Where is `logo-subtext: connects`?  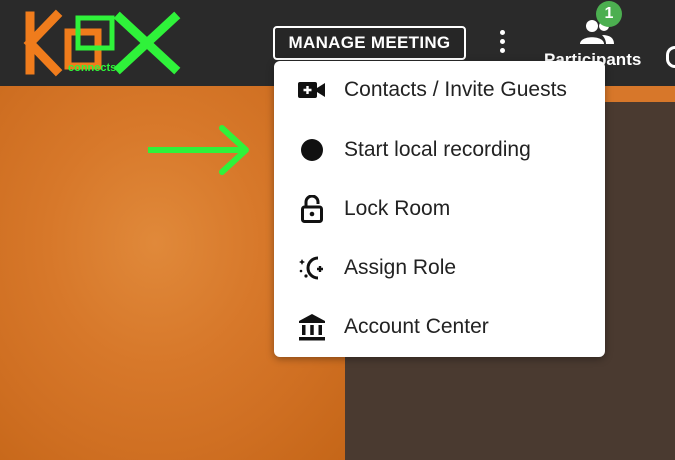
logo-subtext: connects is located at coordinates (92, 68).